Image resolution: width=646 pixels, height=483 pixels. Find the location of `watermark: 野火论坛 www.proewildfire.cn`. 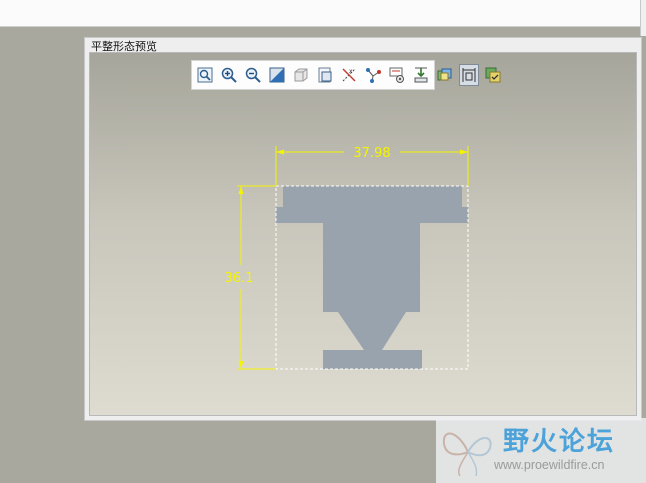

watermark: 野火论坛 www.proewildfire.cn is located at coordinates (541, 450).